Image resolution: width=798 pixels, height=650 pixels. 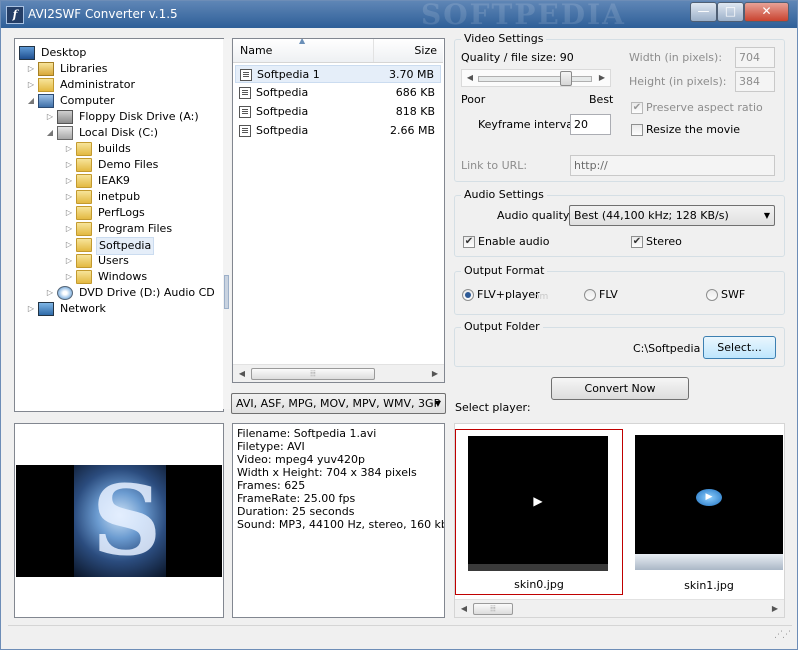 What do you see at coordinates (119, 53) in the screenshot?
I see `tree-item: Desktop` at bounding box center [119, 53].